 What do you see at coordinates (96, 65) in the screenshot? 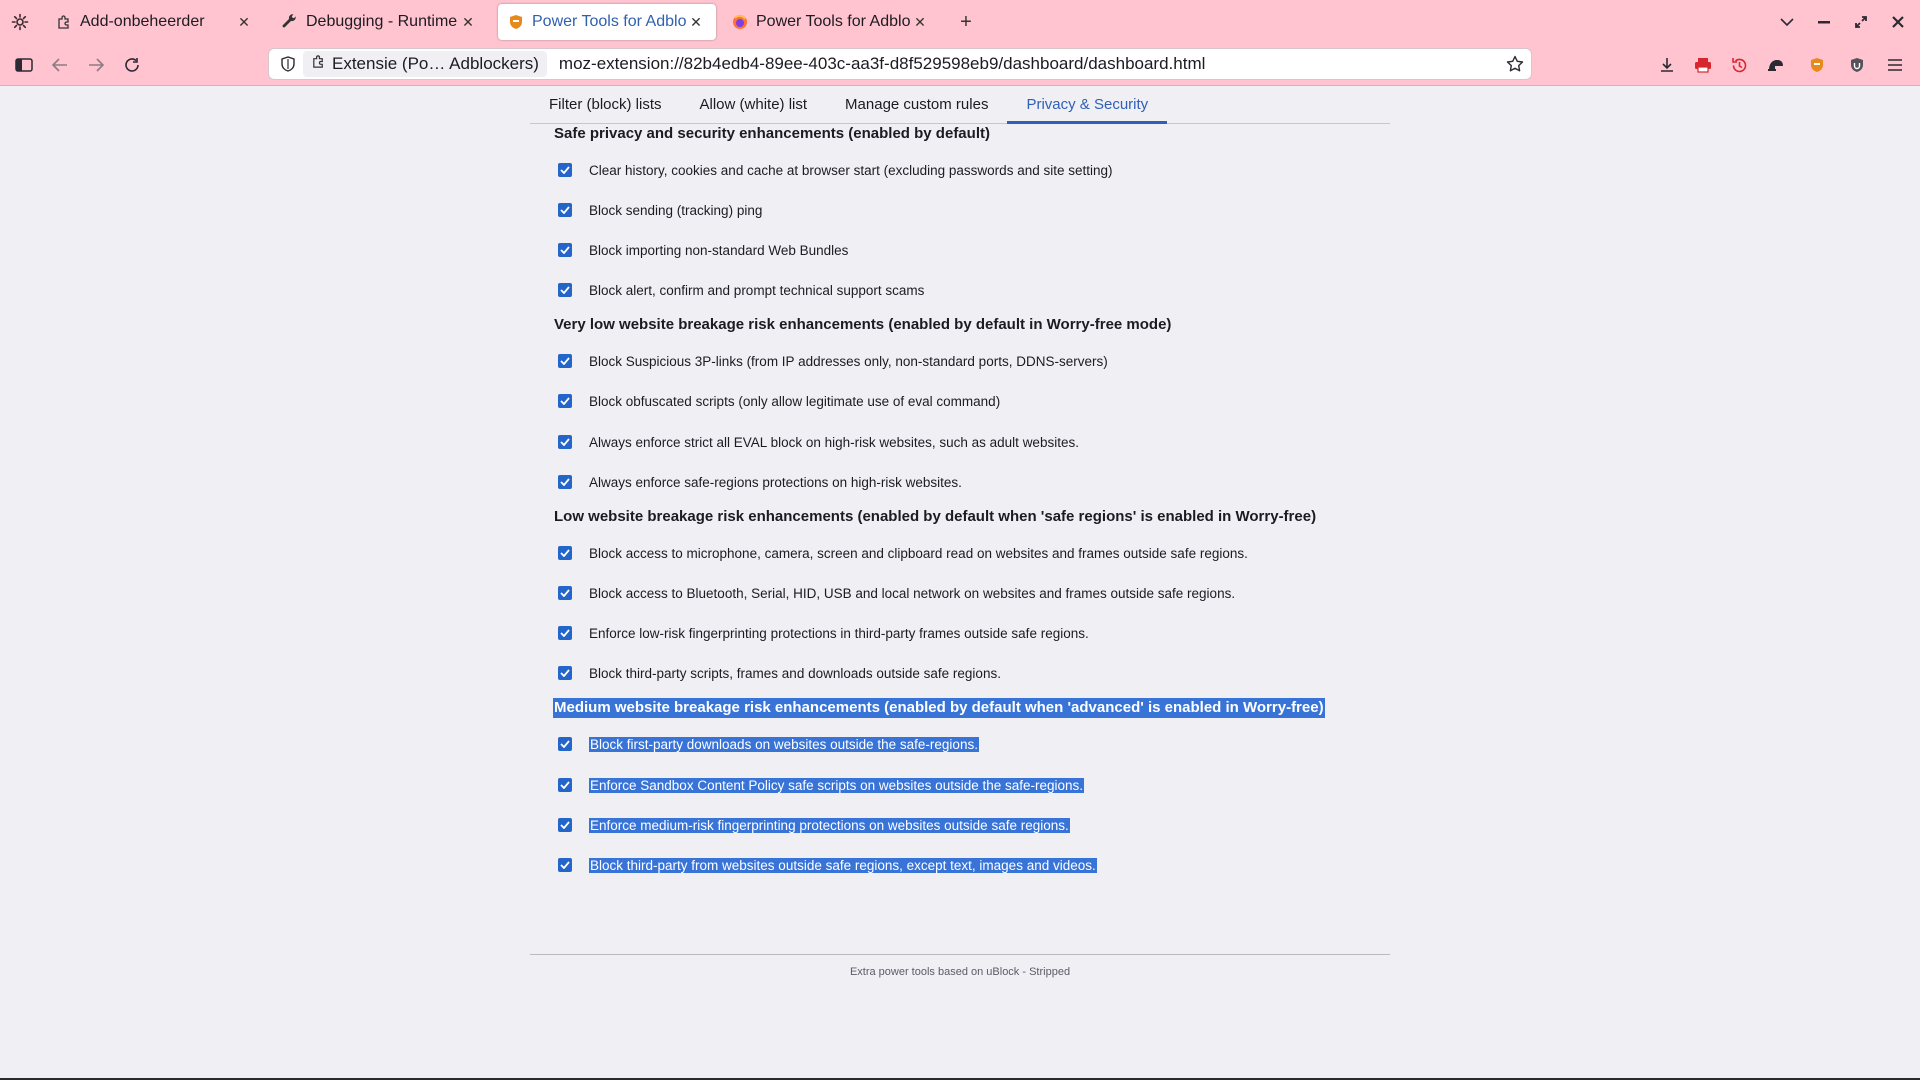
I see `forward-arrow-icon` at bounding box center [96, 65].